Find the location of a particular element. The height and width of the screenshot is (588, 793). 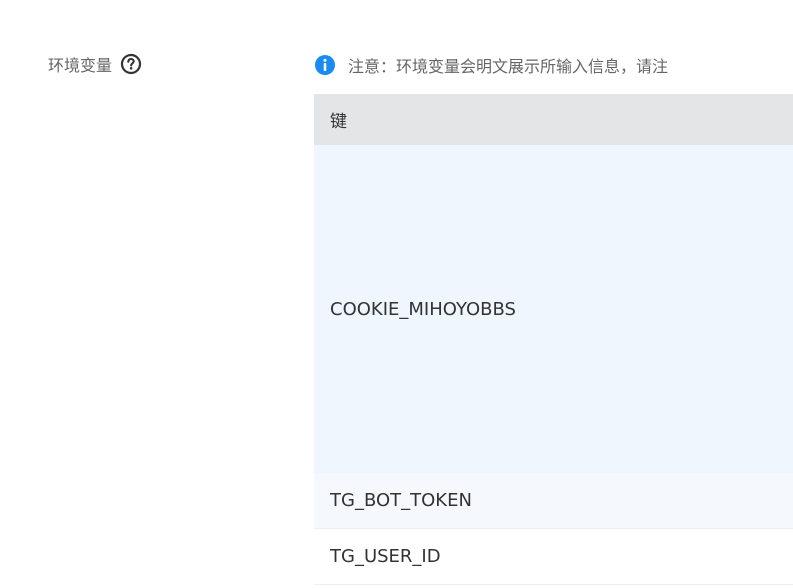

env-vars-field-label: 环境变量 is located at coordinates (95, 64).